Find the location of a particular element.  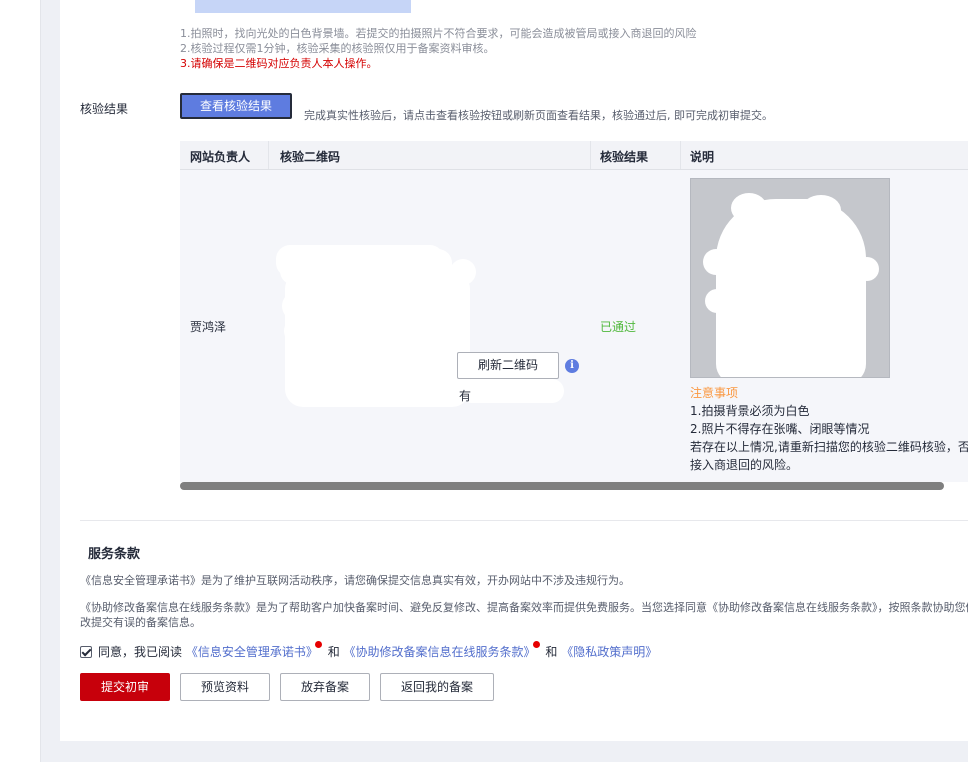

submit-review-button: 提交初审 is located at coordinates (125, 687).